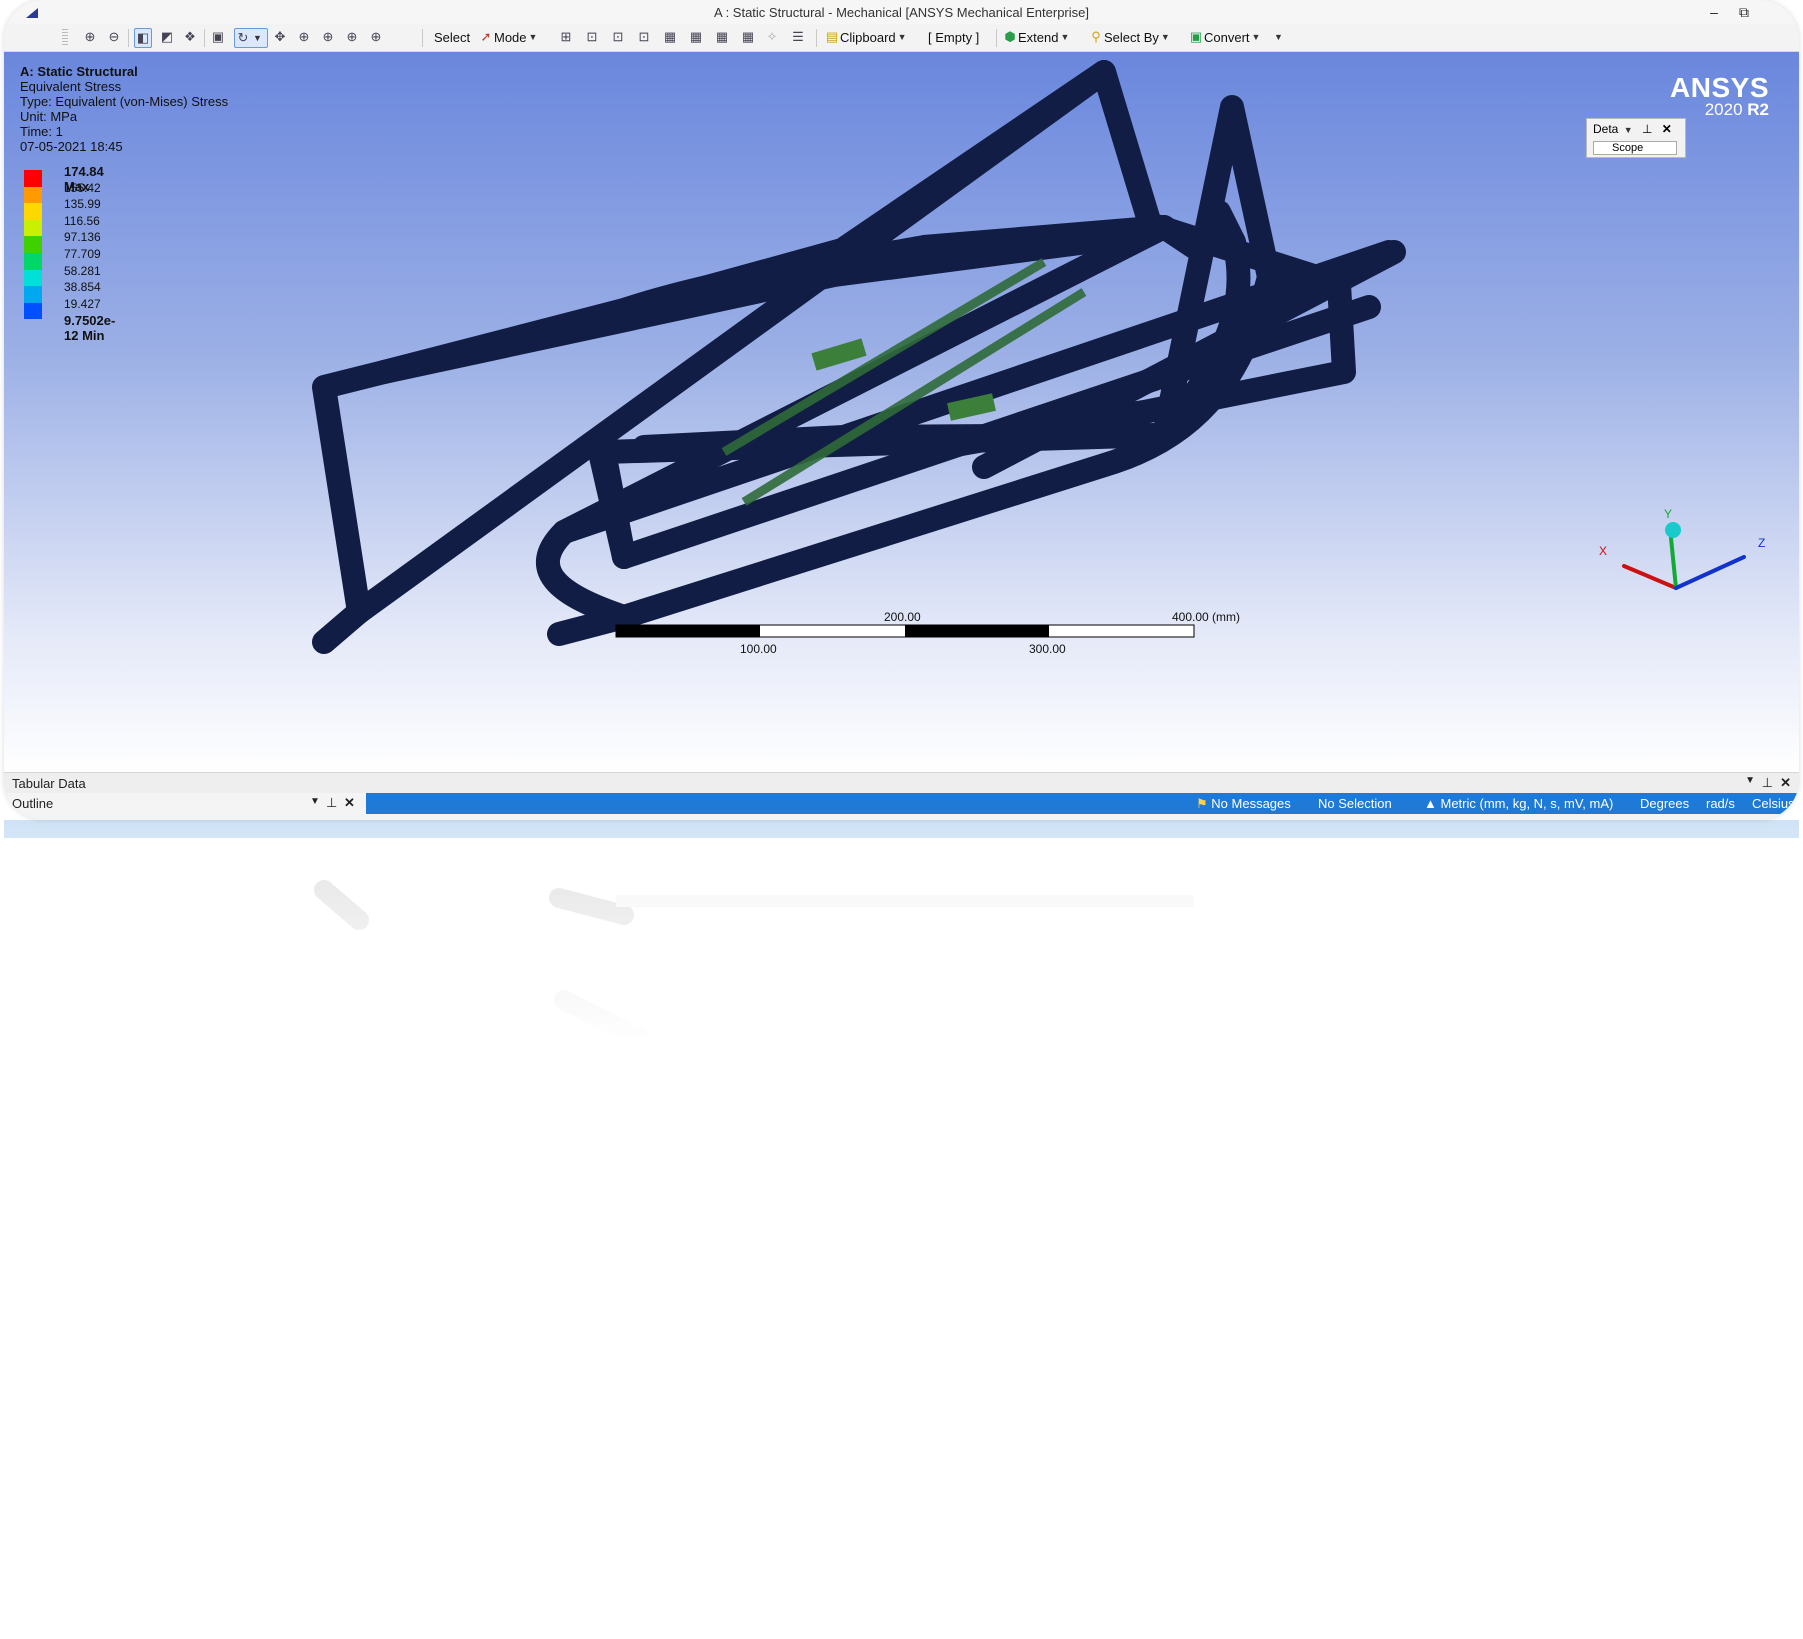  Describe the element at coordinates (1243, 804) in the screenshot. I see `messages-status: ⚑ No Messages` at that location.